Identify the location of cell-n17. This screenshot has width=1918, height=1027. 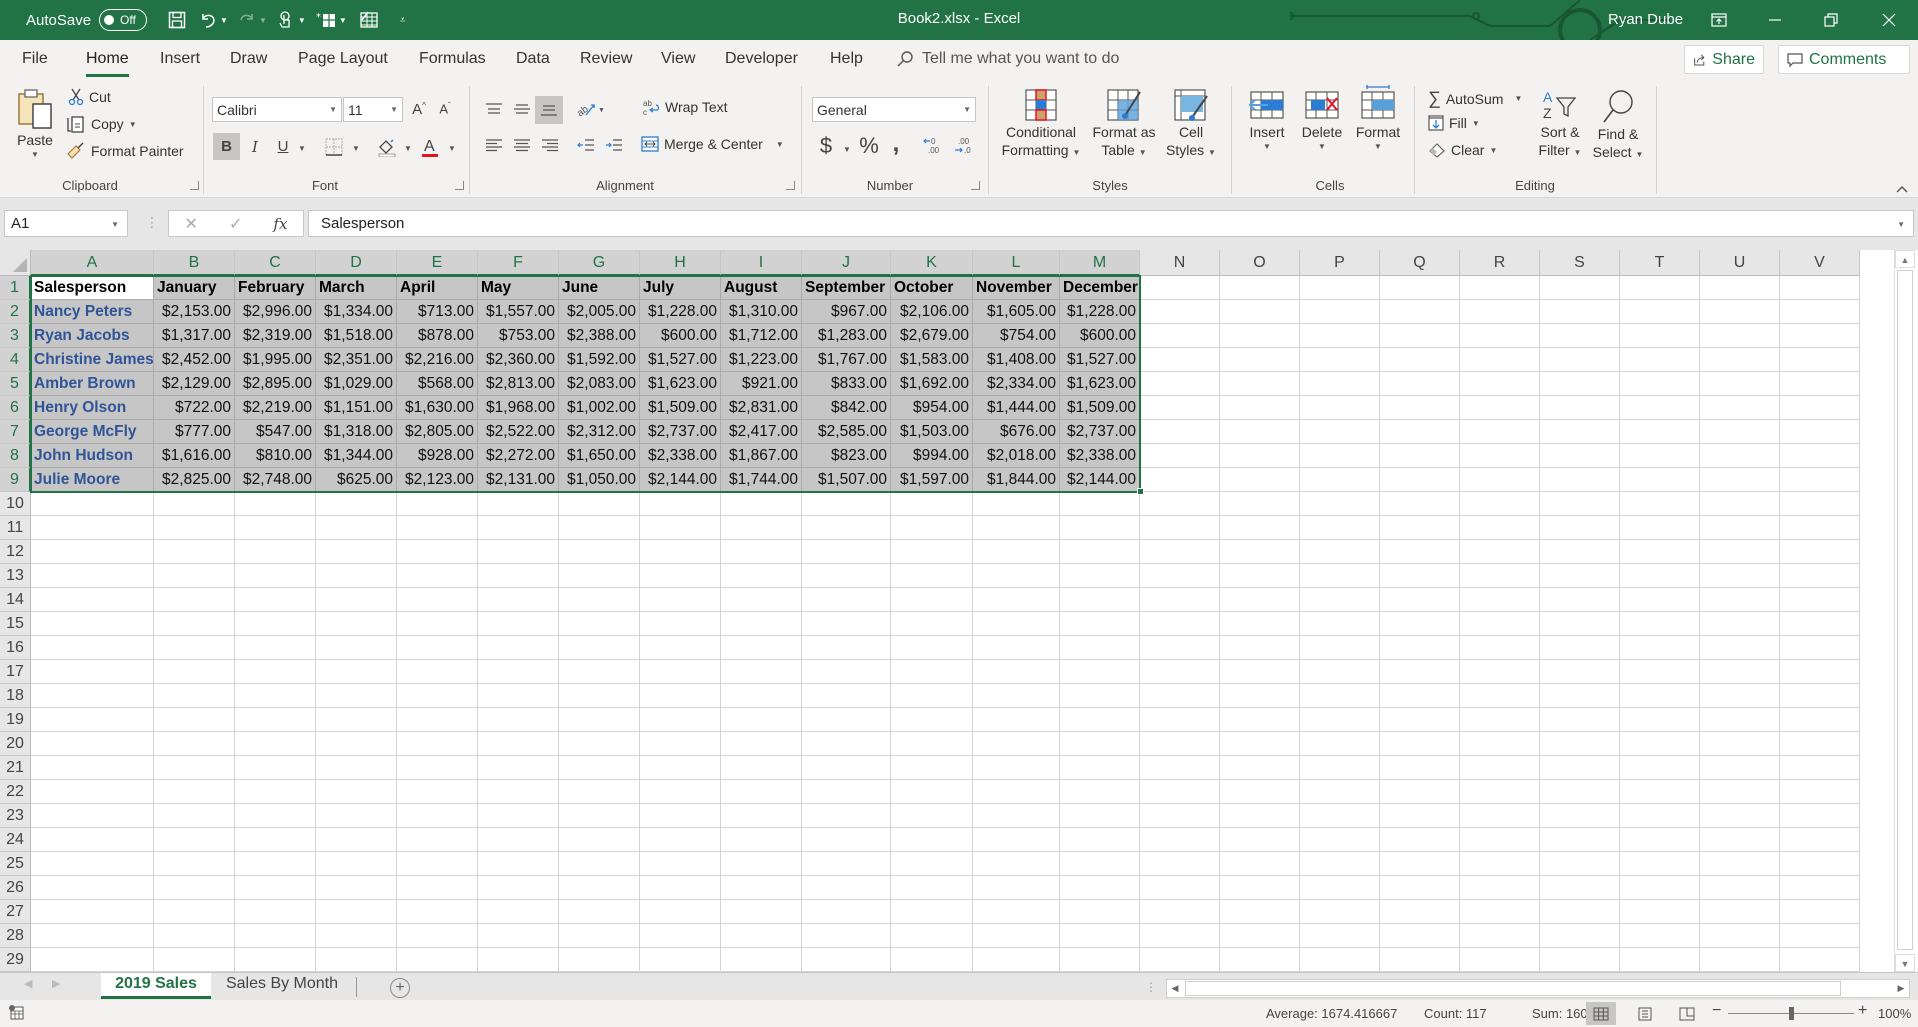
(1180, 672).